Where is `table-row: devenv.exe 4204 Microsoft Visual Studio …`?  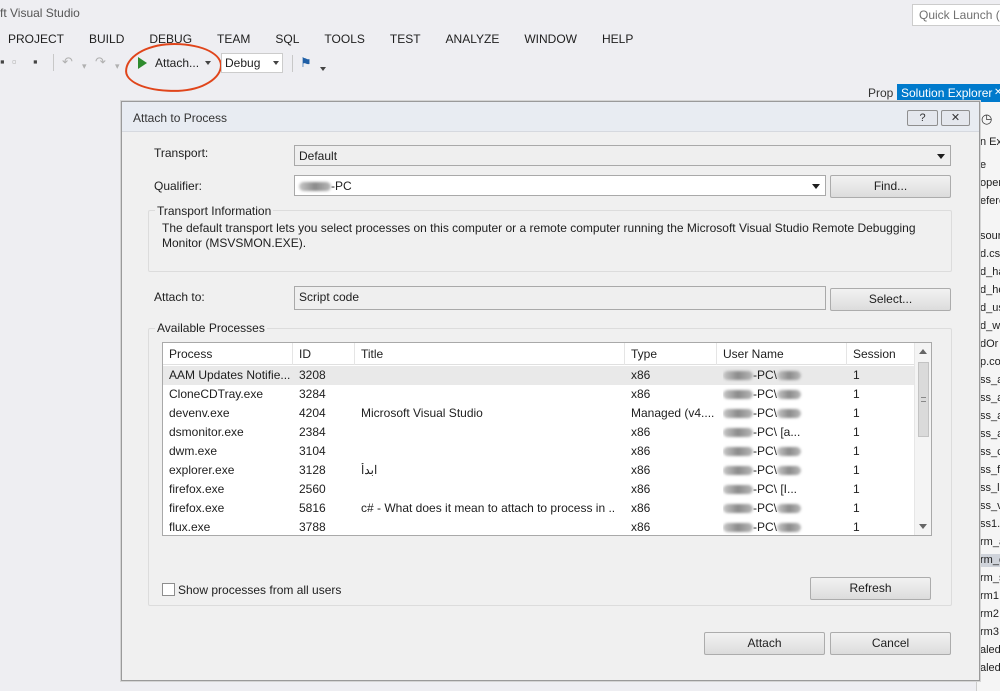
table-row: devenv.exe 4204 Microsoft Visual Studio … is located at coordinates (539, 413).